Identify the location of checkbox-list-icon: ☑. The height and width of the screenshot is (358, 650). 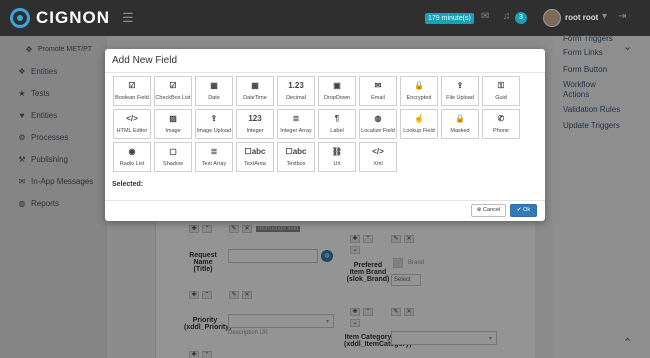
(173, 85).